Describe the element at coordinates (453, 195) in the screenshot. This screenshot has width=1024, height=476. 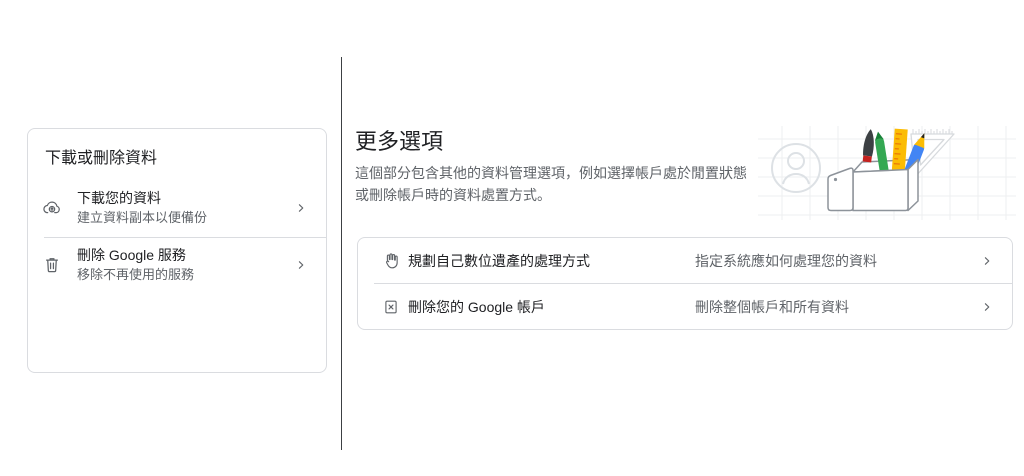
I see `description-line-2: 或刪除帳戶時的資料處置方式。` at that location.